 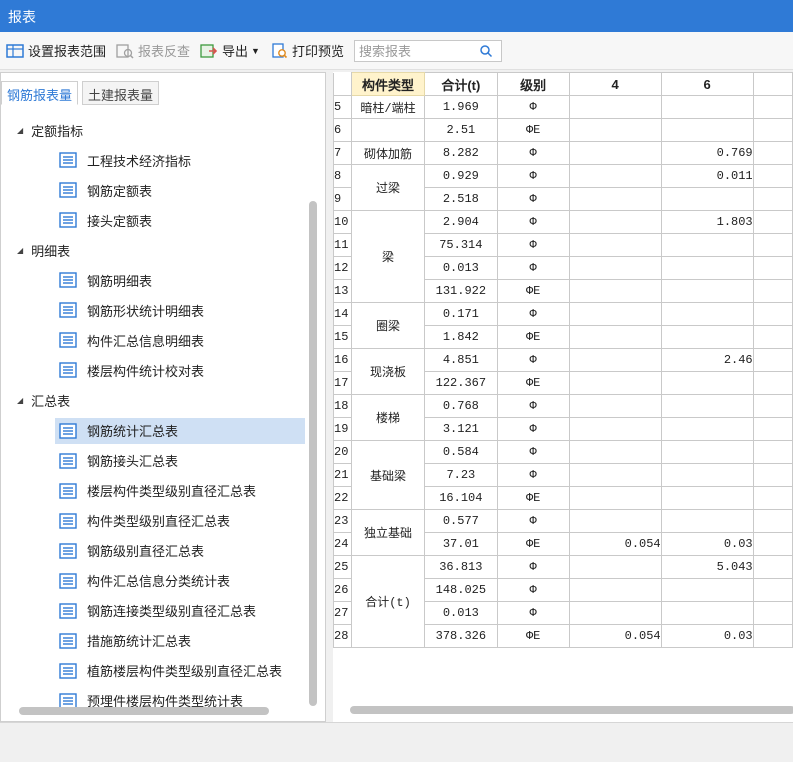 I want to click on row-number-cell: 28, so click(x=342, y=636).